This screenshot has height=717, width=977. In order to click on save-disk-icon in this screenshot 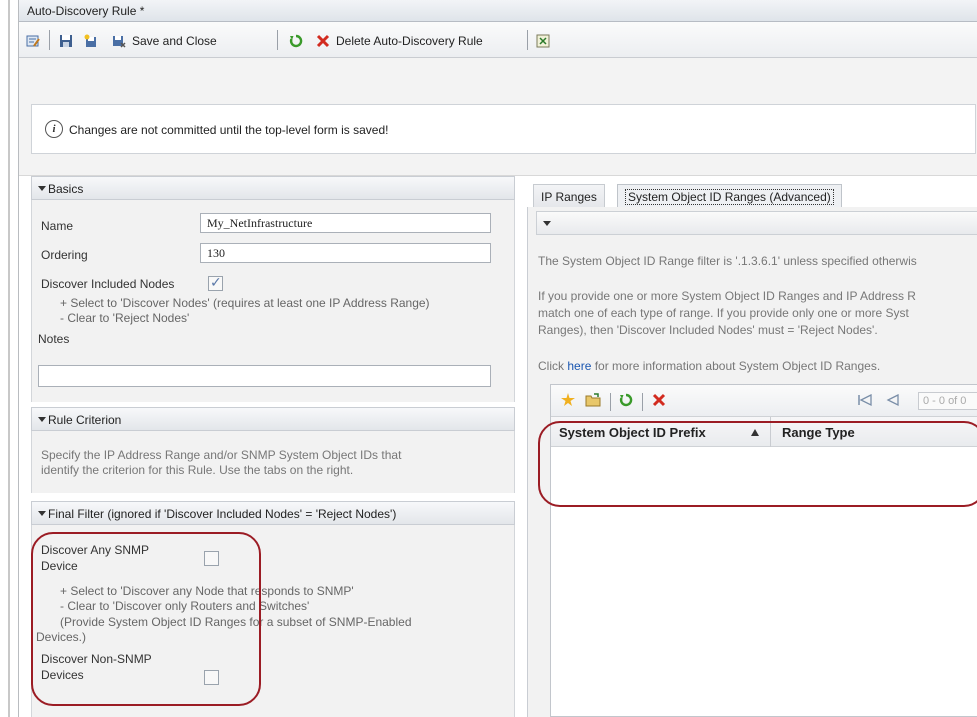, I will do `click(66, 41)`.